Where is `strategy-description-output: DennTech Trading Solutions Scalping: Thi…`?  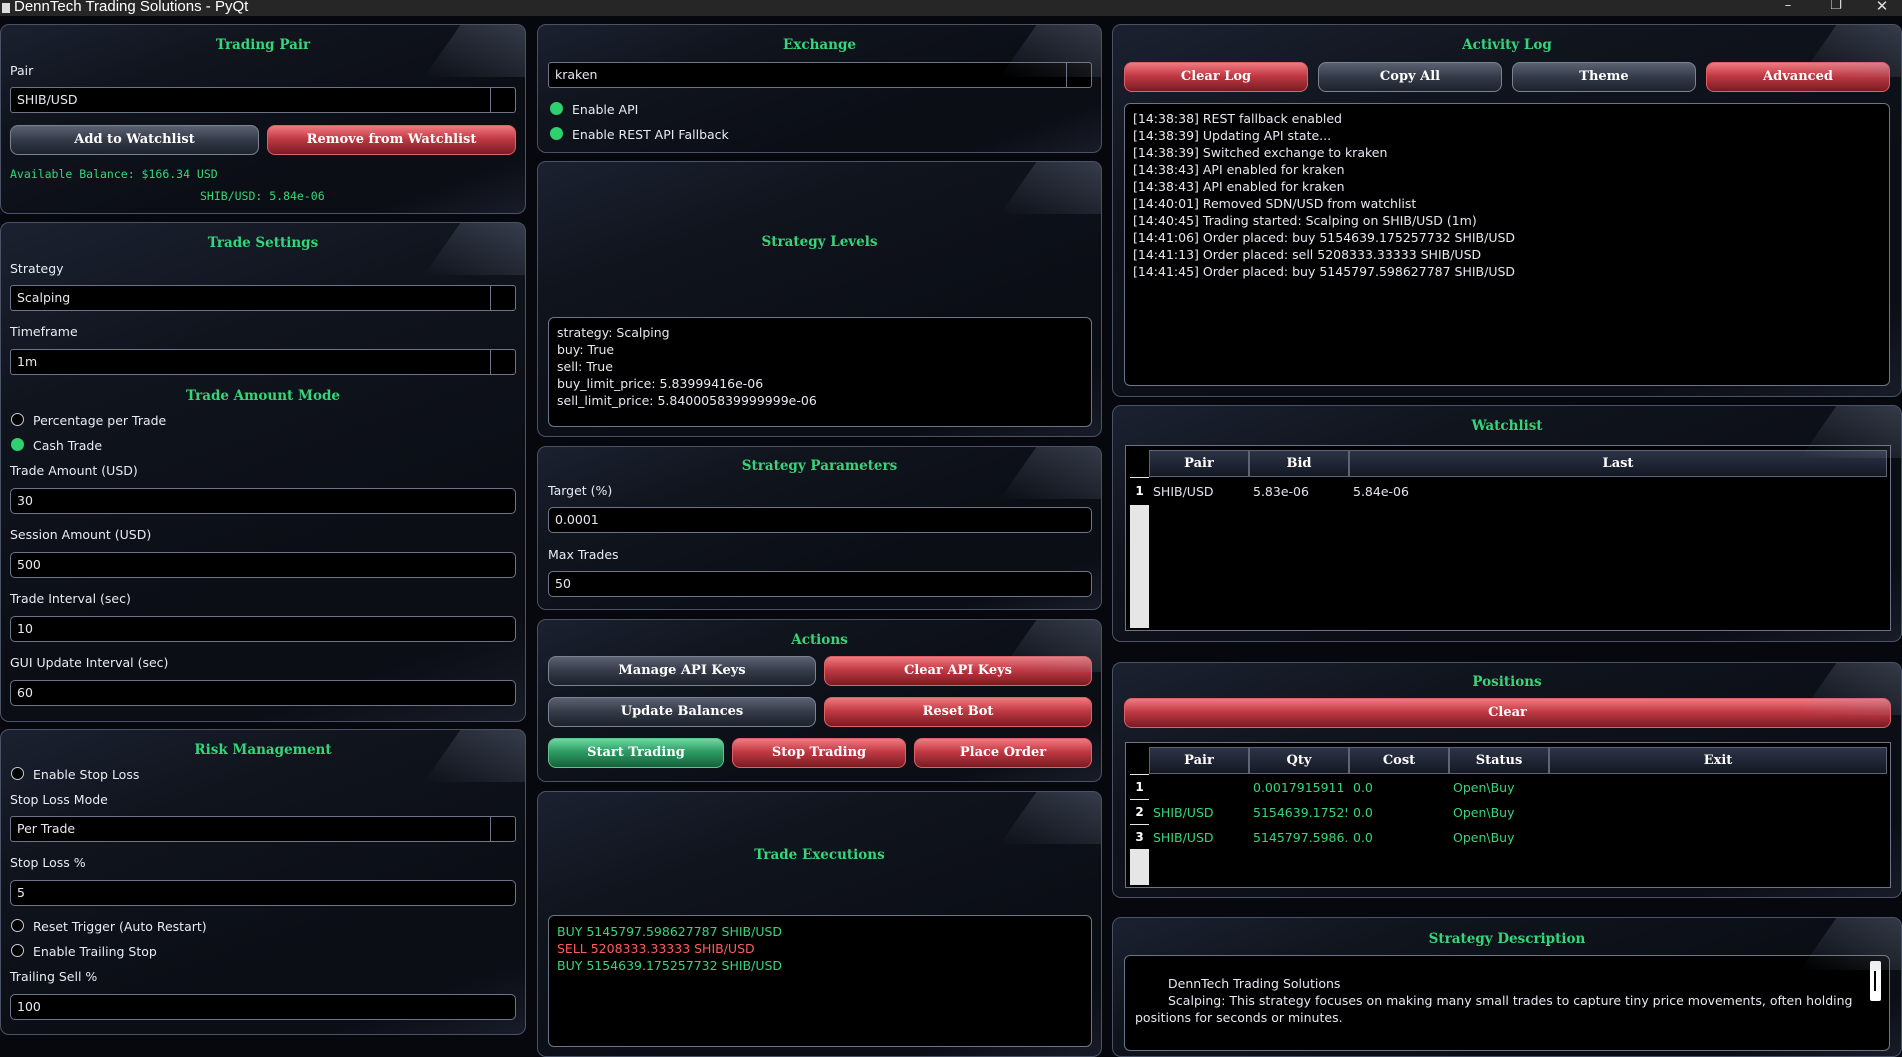
strategy-description-output: DennTech Trading Solutions Scalping: Thi… is located at coordinates (1507, 1003).